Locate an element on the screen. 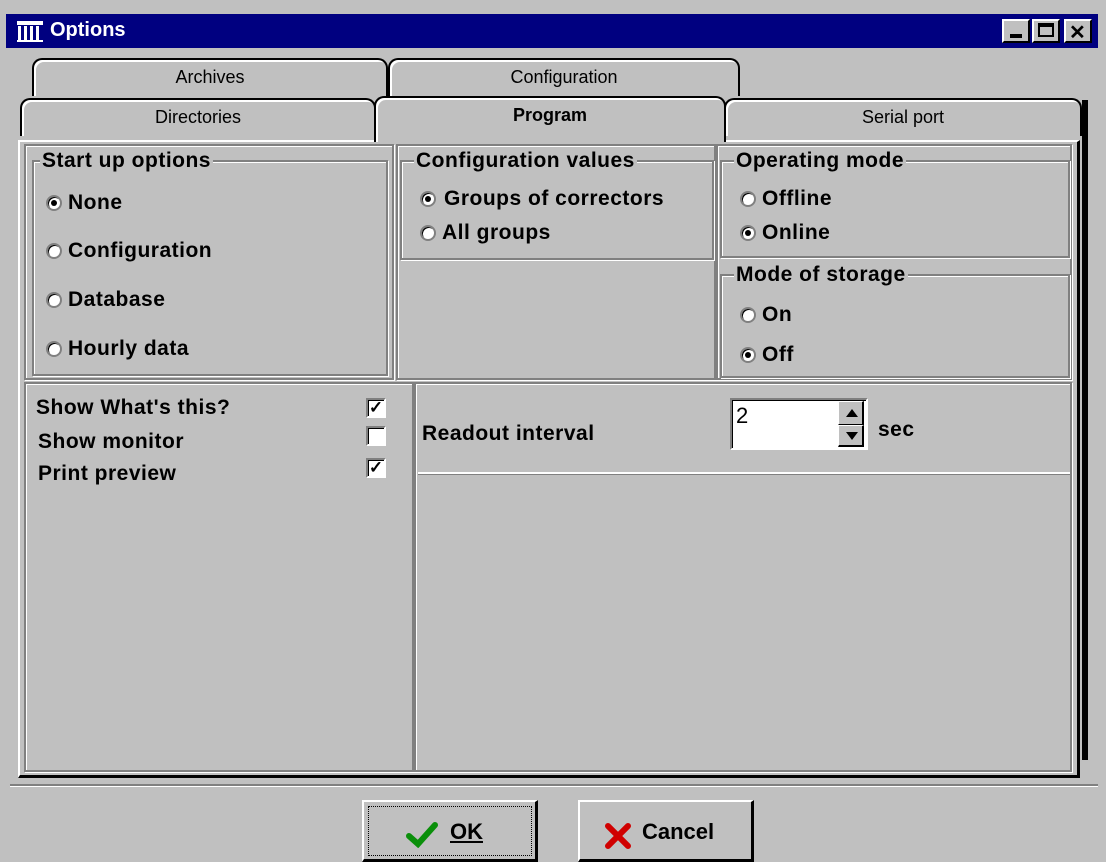 The image size is (1106, 862). radio-groups-of-correctors: Groups of correctors is located at coordinates (565, 199).